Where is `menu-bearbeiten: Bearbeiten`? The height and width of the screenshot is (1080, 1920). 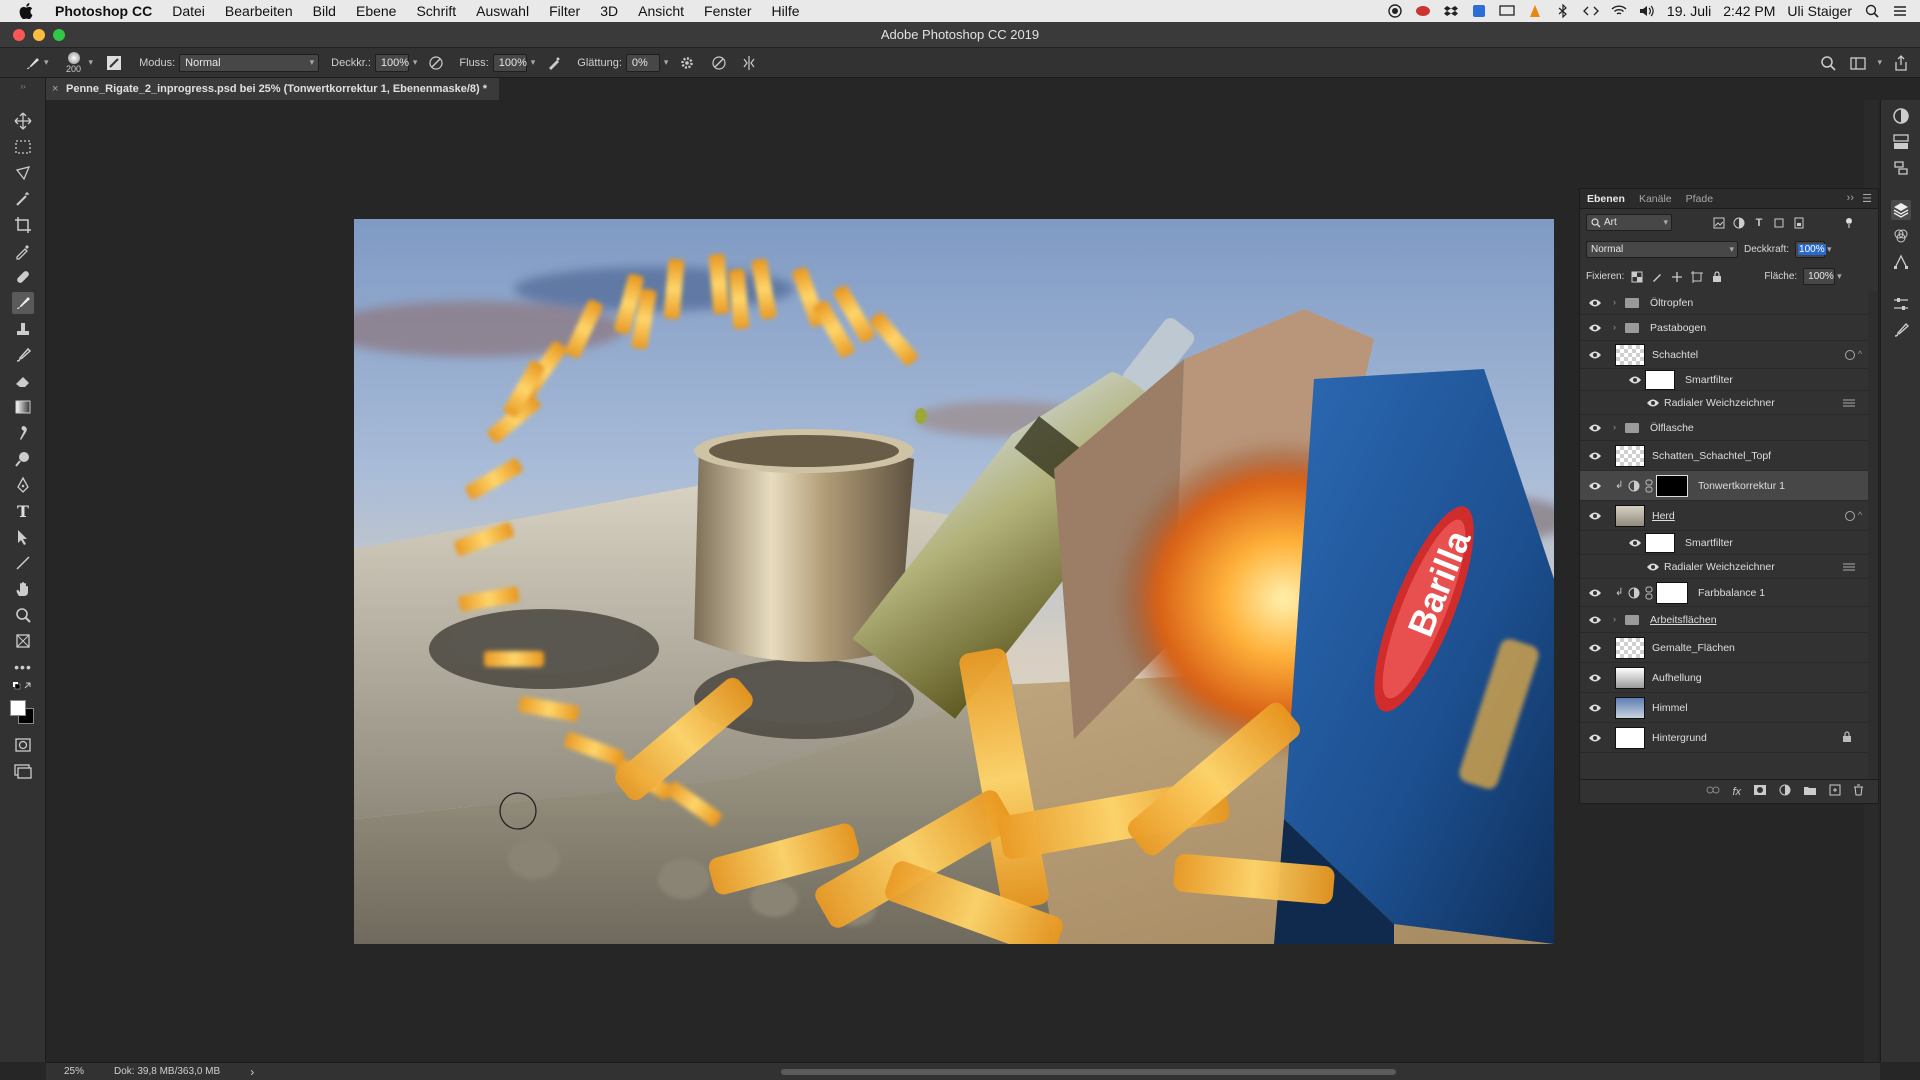 menu-bearbeiten: Bearbeiten is located at coordinates (259, 11).